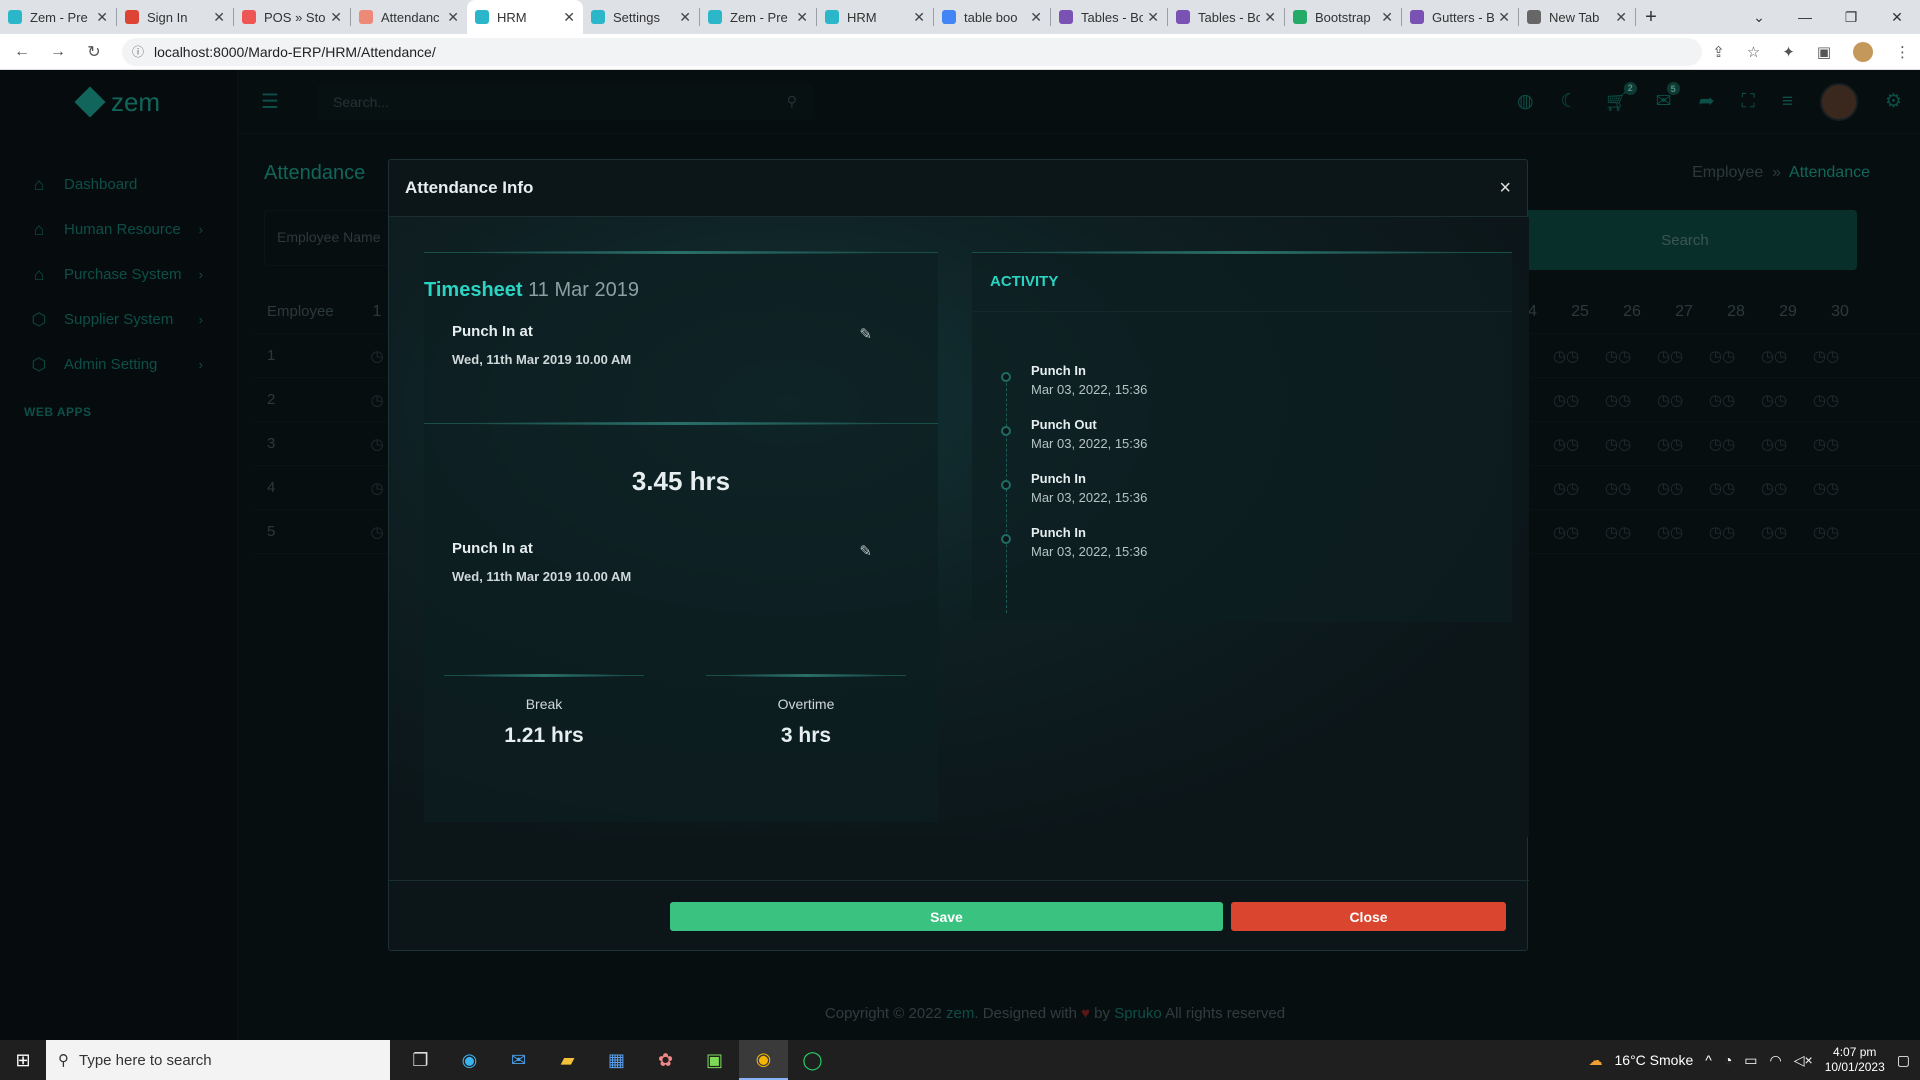  What do you see at coordinates (1851, 17) in the screenshot?
I see `restore-icon: ❐` at bounding box center [1851, 17].